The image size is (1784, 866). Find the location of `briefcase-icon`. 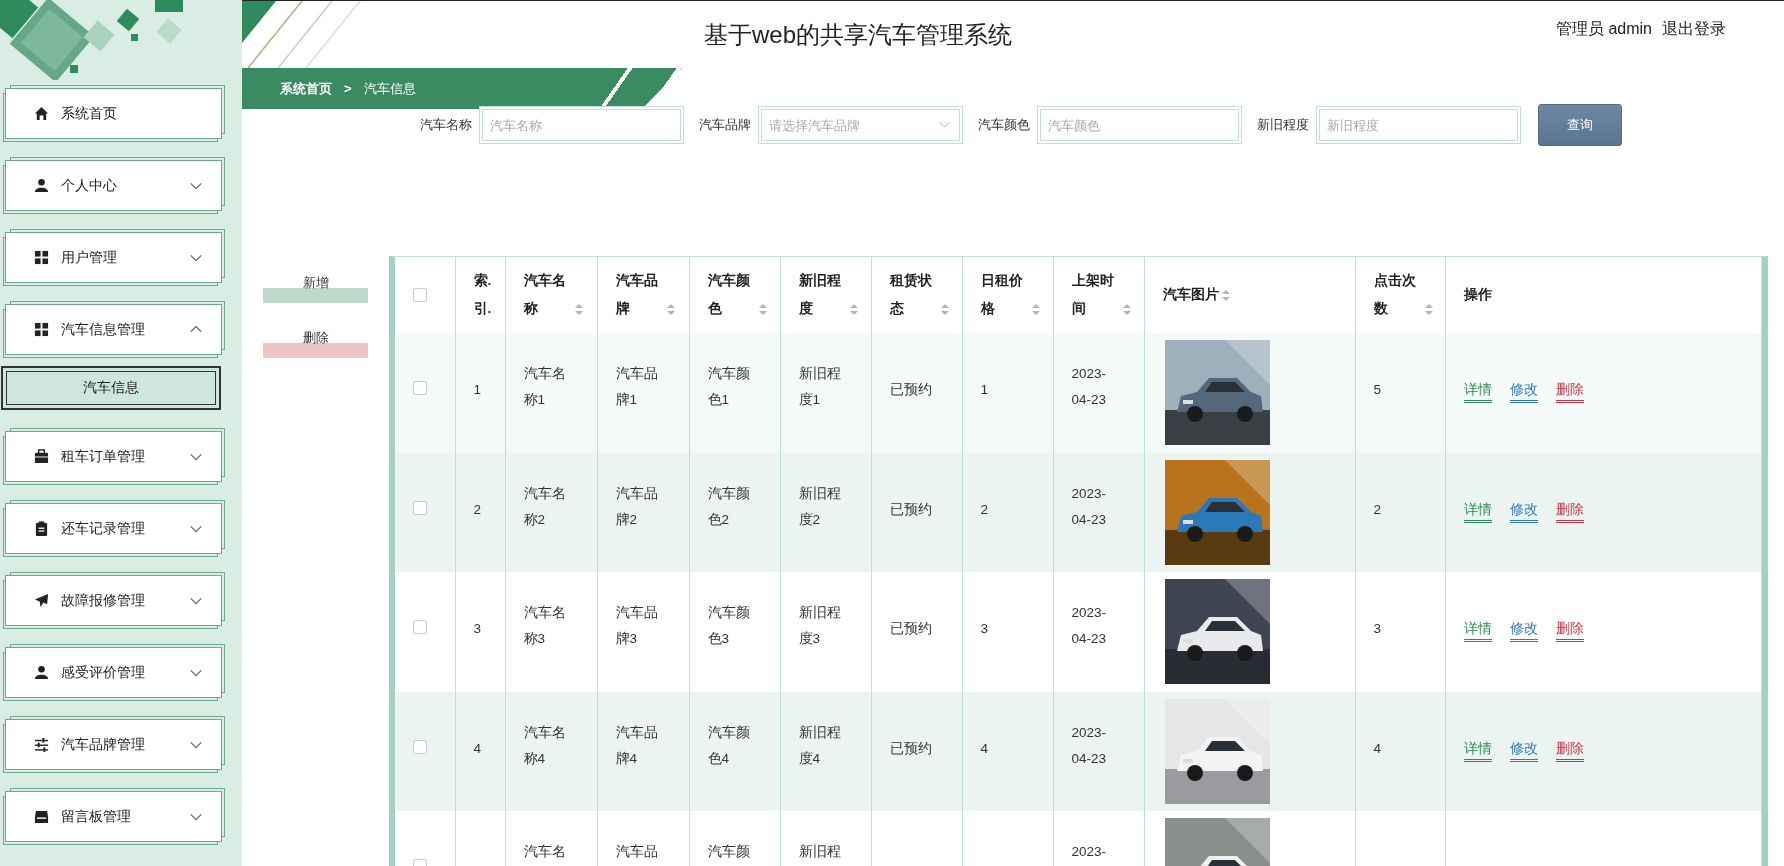

briefcase-icon is located at coordinates (41, 456).